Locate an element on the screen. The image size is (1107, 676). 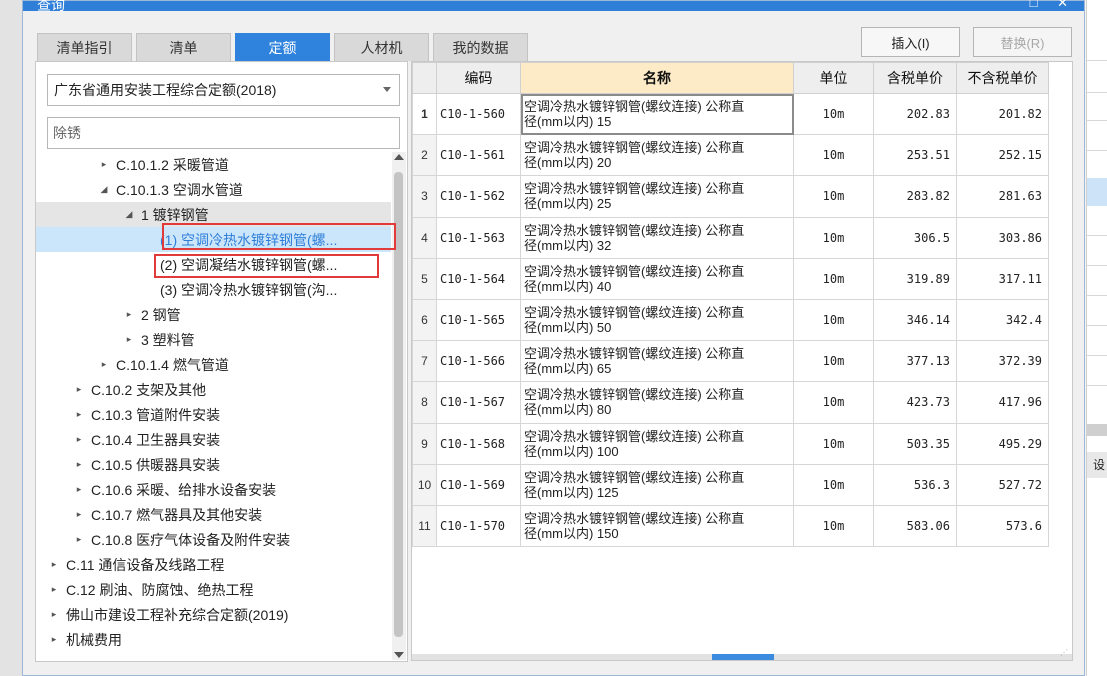
notax-price-cell: 417.96 is located at coordinates (1002, 402).